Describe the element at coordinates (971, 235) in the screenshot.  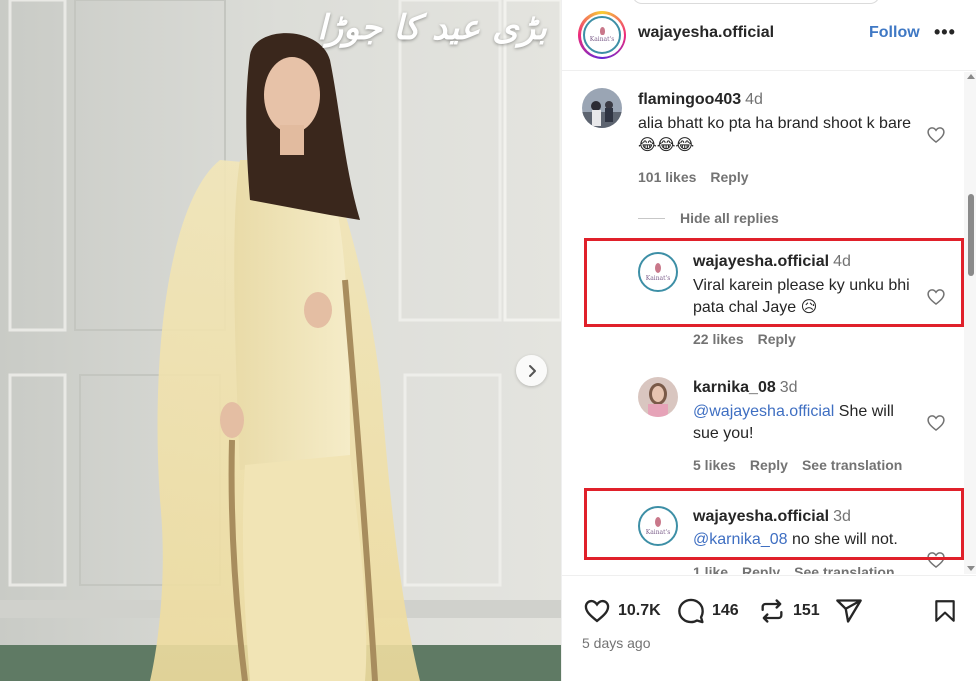
I see `scrollbar-thumb` at that location.